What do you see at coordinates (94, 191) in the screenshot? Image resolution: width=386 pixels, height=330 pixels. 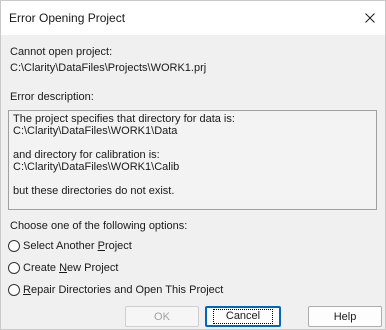 I see `description-line: but these directories do not exist.` at bounding box center [94, 191].